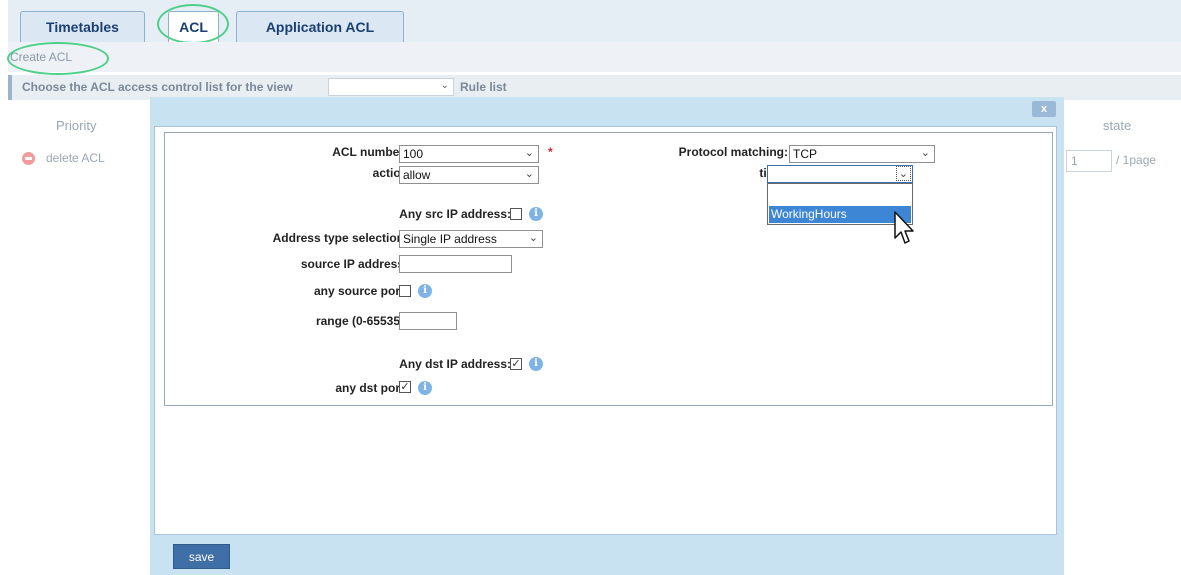  I want to click on any-source-port-checkbox, so click(405, 291).